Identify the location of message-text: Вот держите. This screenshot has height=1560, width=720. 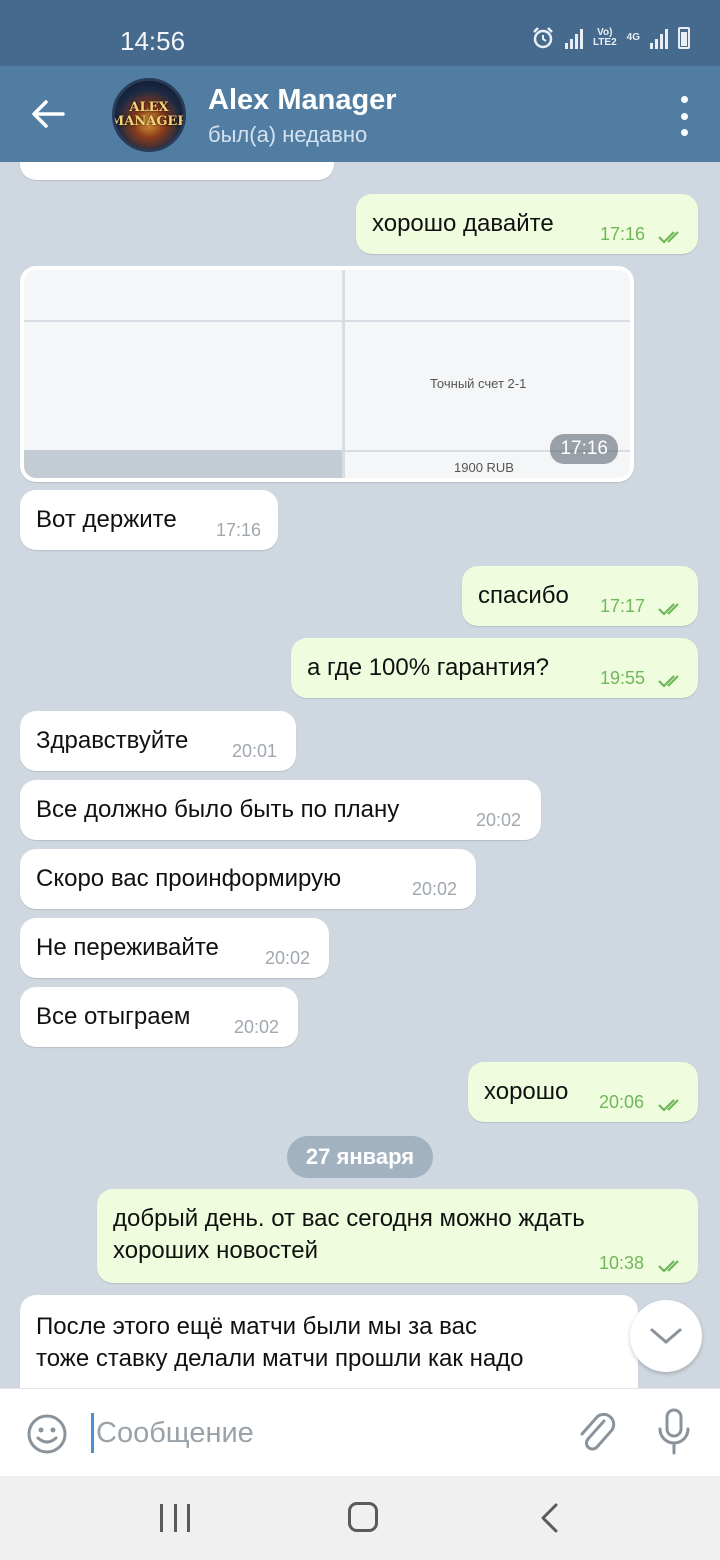
(106, 519).